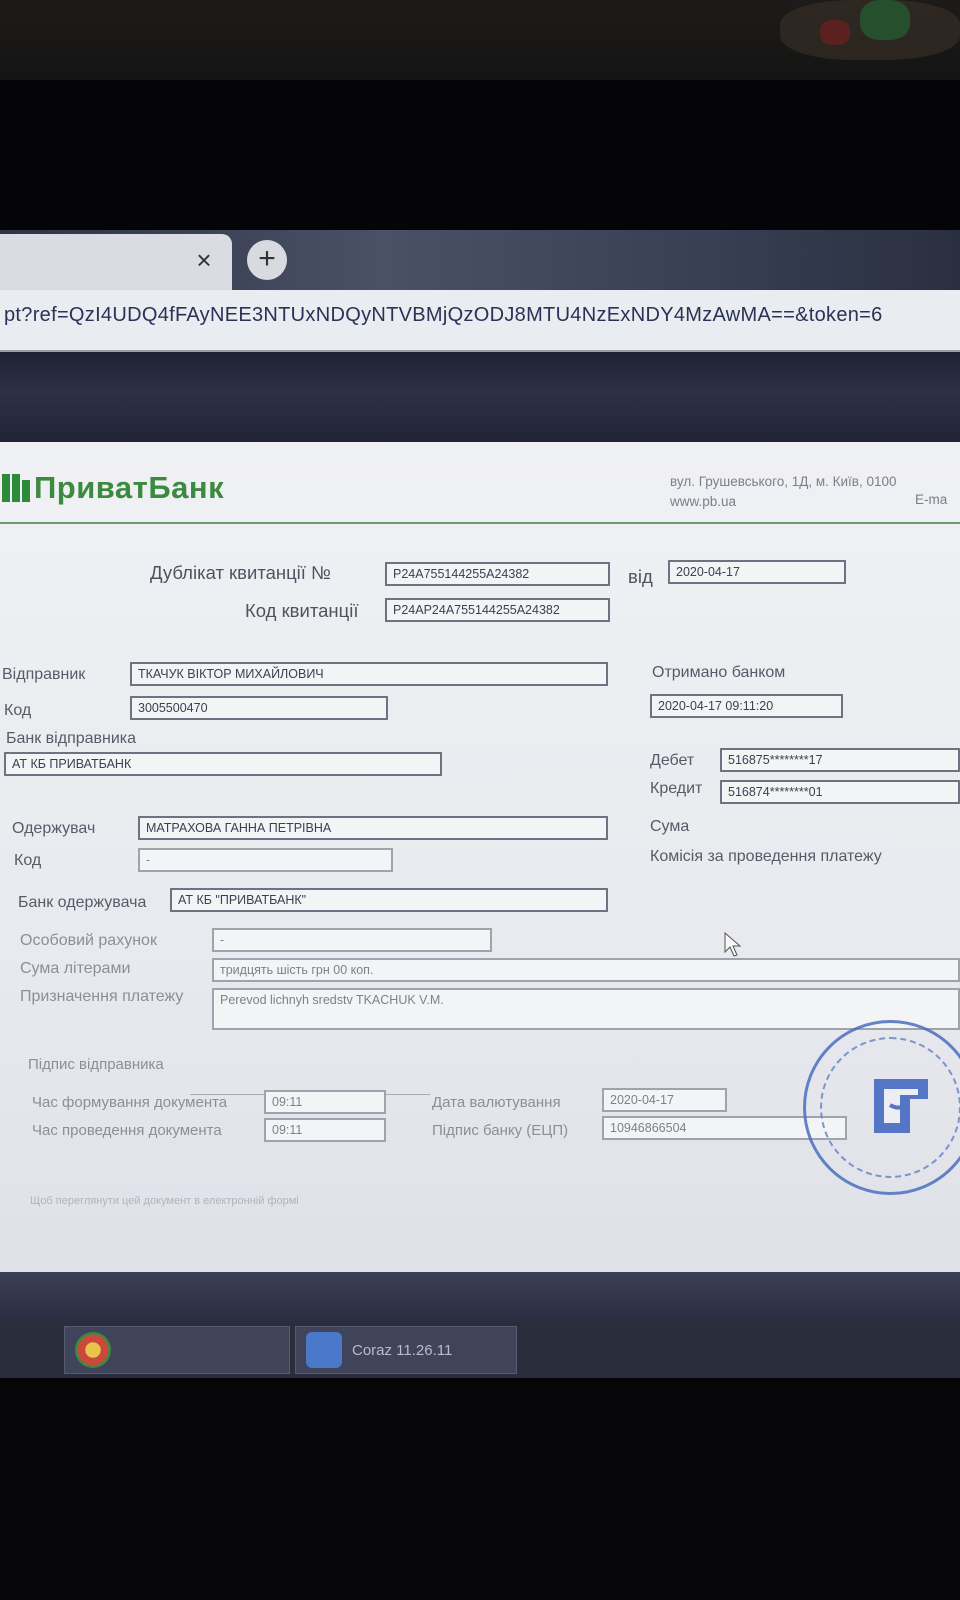 Image resolution: width=960 pixels, height=1600 pixels. What do you see at coordinates (352, 940) in the screenshot?
I see `account-field: -` at bounding box center [352, 940].